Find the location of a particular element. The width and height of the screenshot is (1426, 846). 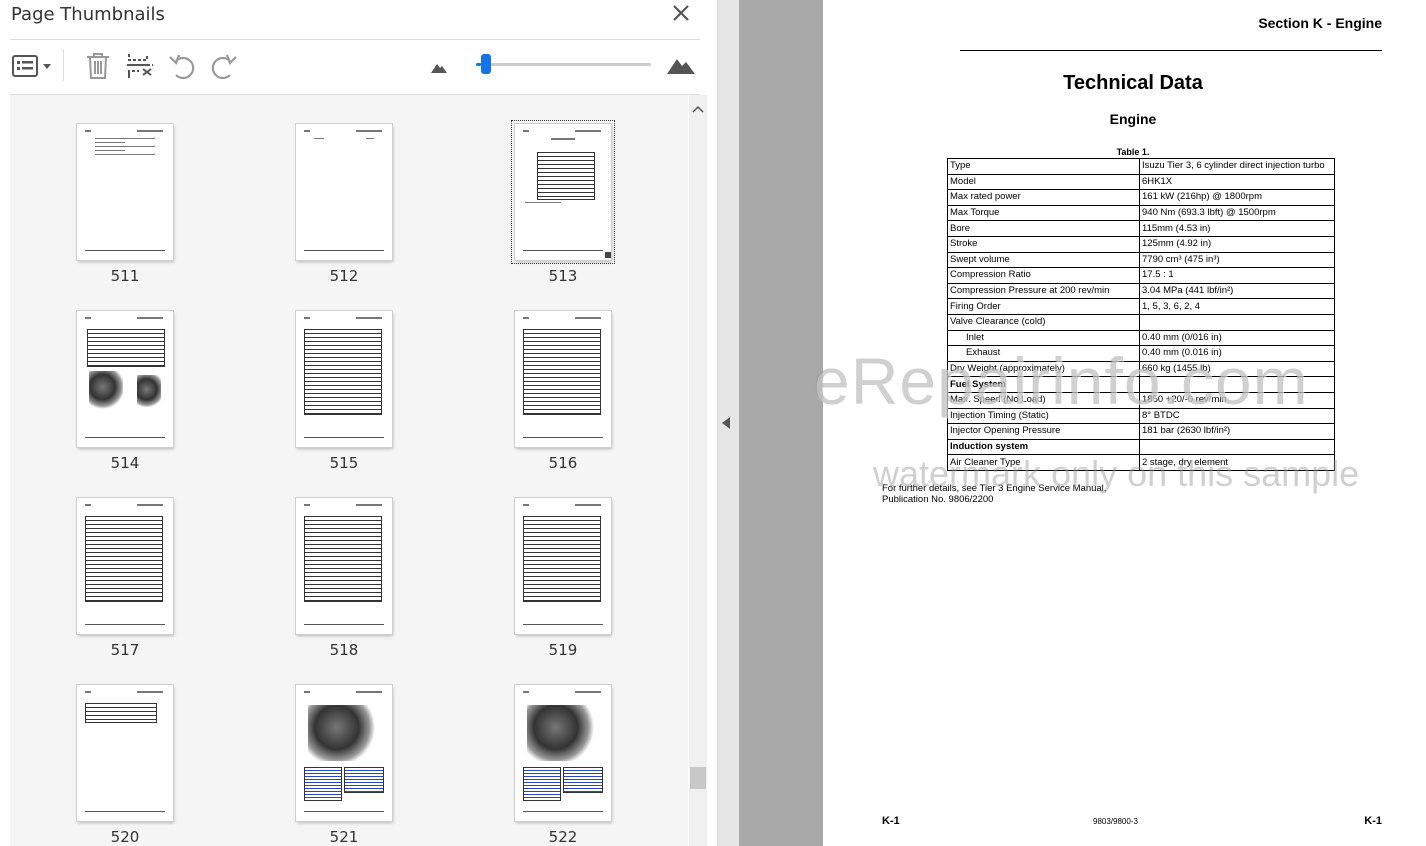

large-mountain-icon is located at coordinates (681, 66).